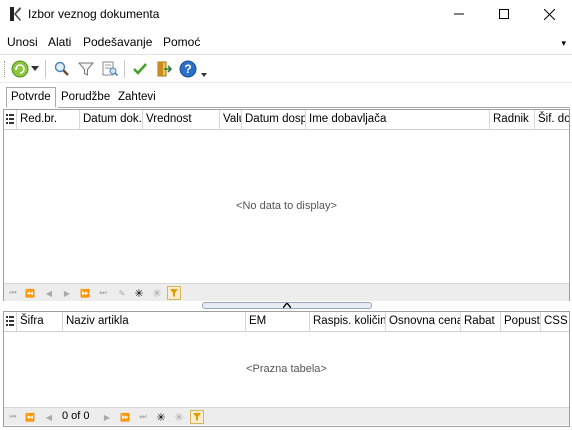 The width and height of the screenshot is (572, 430). I want to click on column-header: Šif. do, so click(552, 120).